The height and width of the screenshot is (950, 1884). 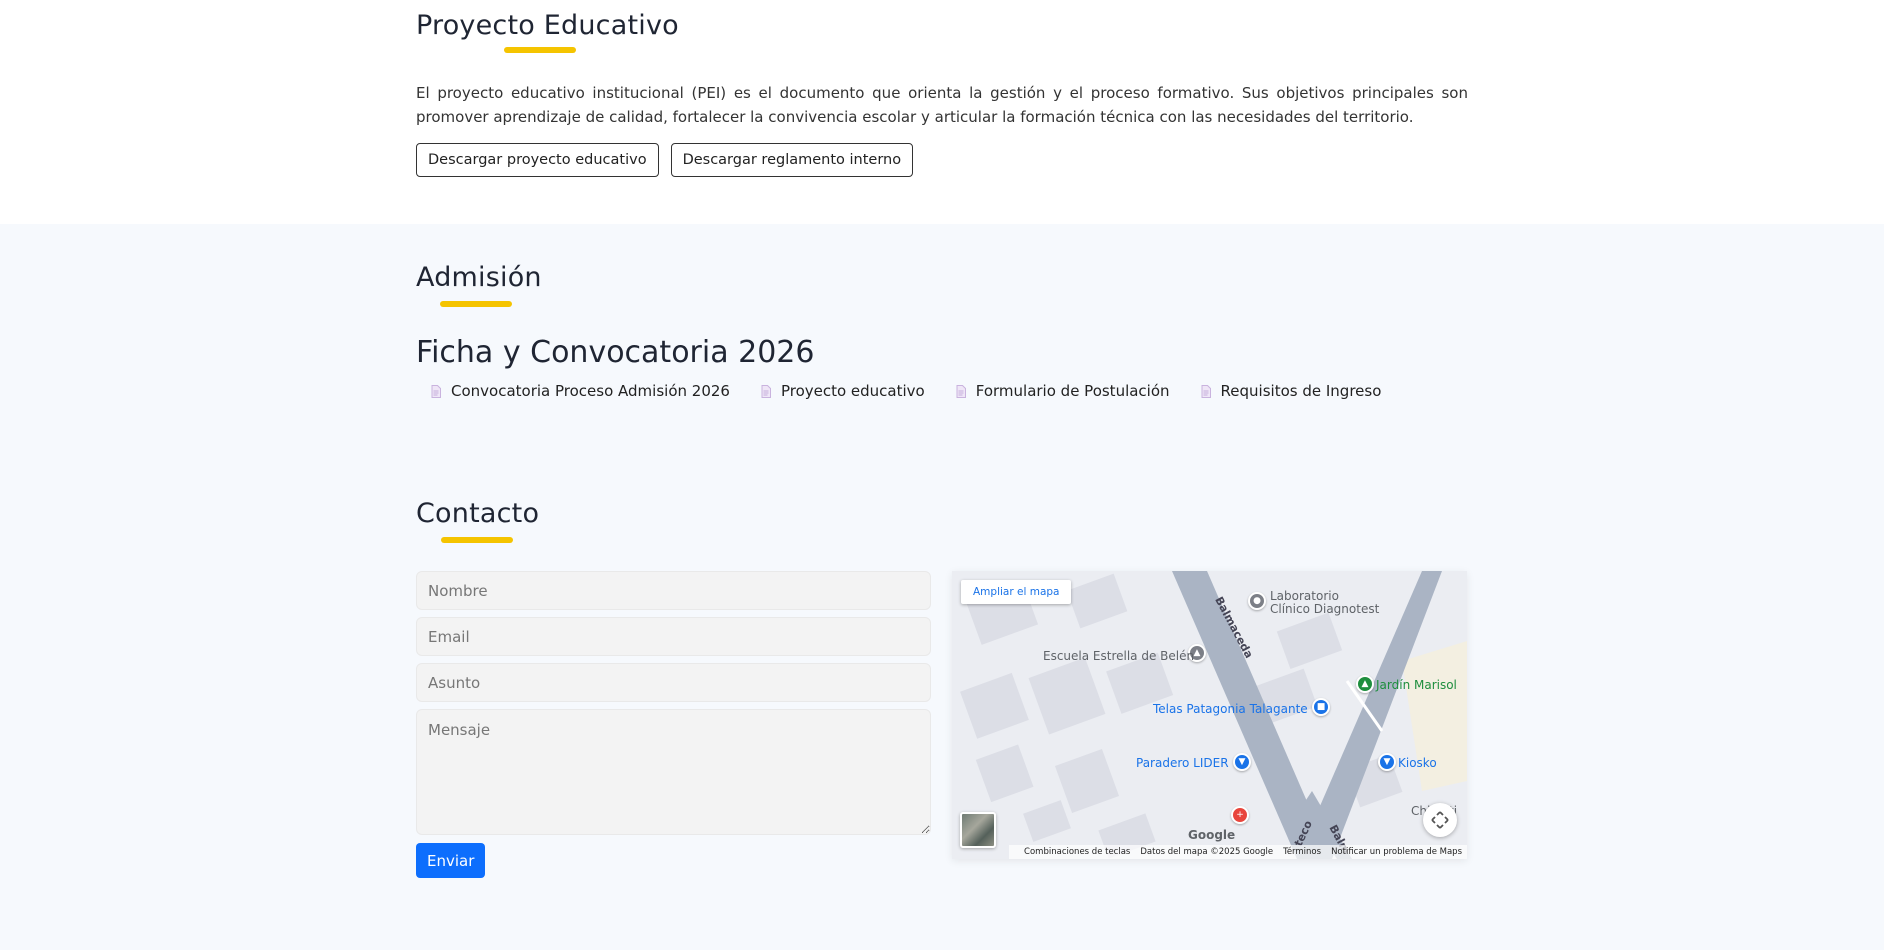 I want to click on report-problem-link: Notificar un problema de Maps, so click(x=1396, y=852).